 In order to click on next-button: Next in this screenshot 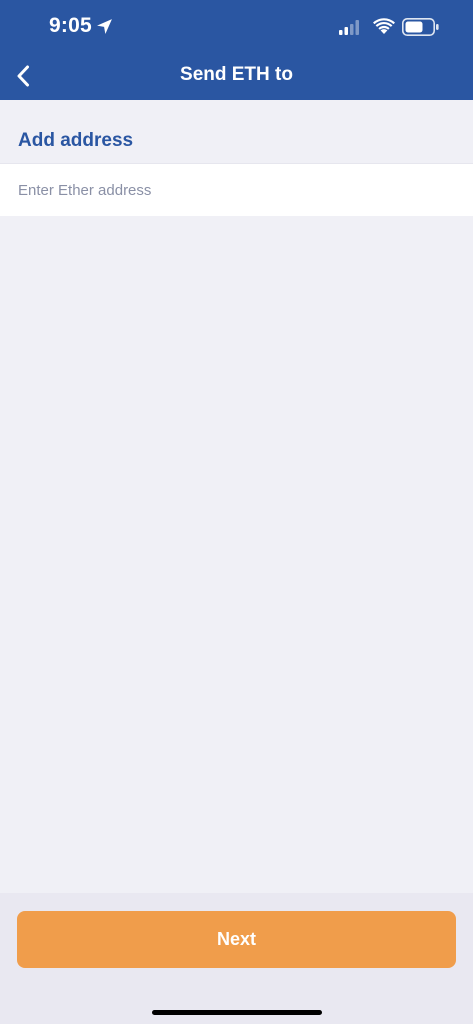, I will do `click(236, 939)`.